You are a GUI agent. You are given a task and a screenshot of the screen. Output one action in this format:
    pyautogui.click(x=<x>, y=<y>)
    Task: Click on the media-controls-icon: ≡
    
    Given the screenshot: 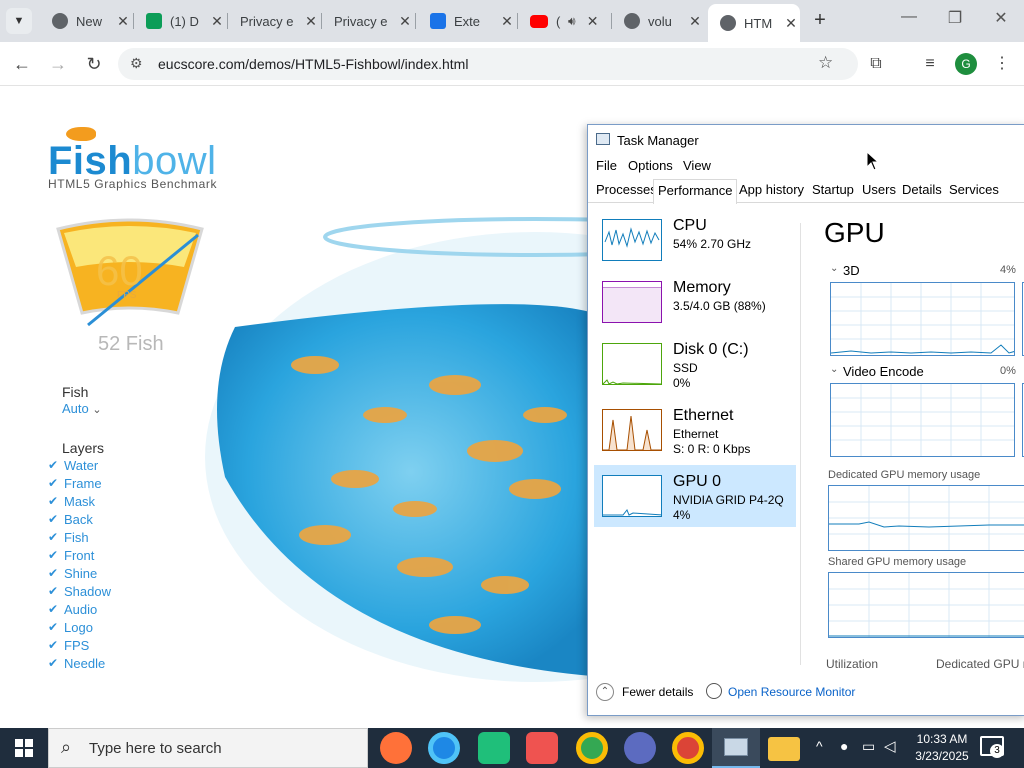 What is the action you would take?
    pyautogui.click(x=930, y=64)
    